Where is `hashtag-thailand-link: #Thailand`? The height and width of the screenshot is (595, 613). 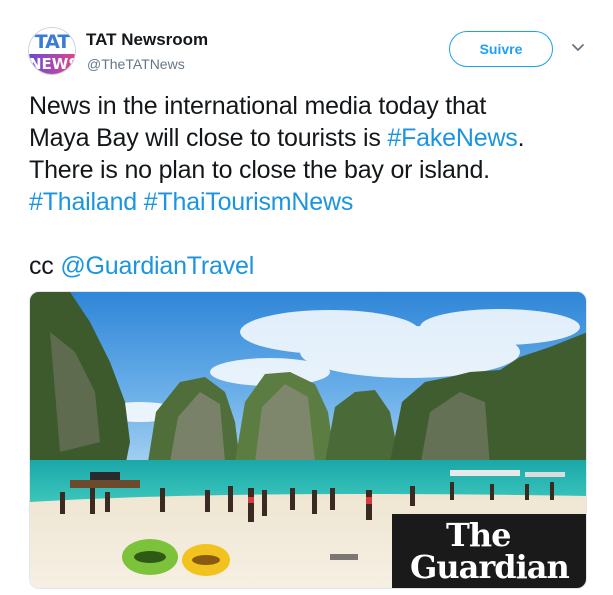
hashtag-thailand-link: #Thailand is located at coordinates (83, 202).